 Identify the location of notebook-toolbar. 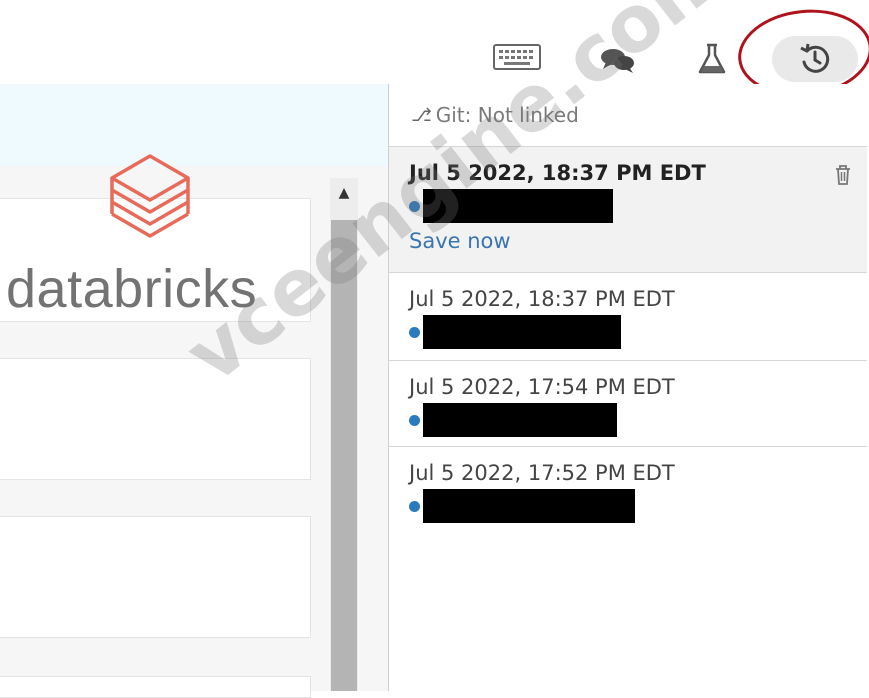
(434, 51).